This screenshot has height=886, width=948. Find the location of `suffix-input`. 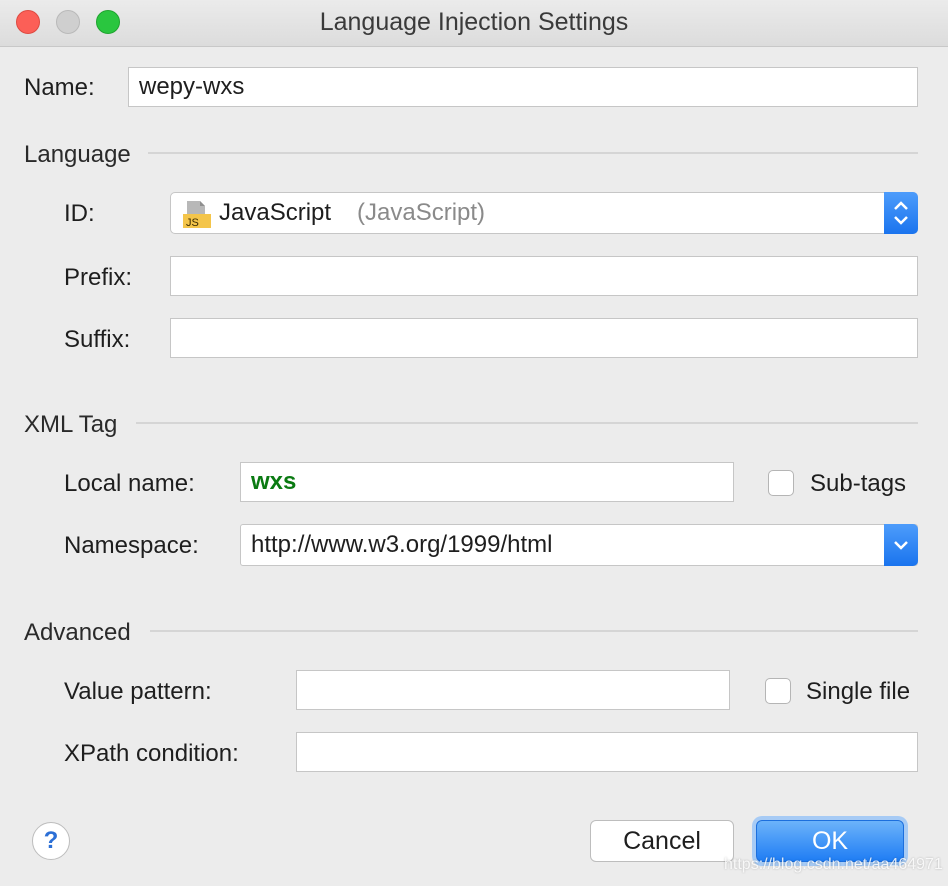

suffix-input is located at coordinates (544, 338).